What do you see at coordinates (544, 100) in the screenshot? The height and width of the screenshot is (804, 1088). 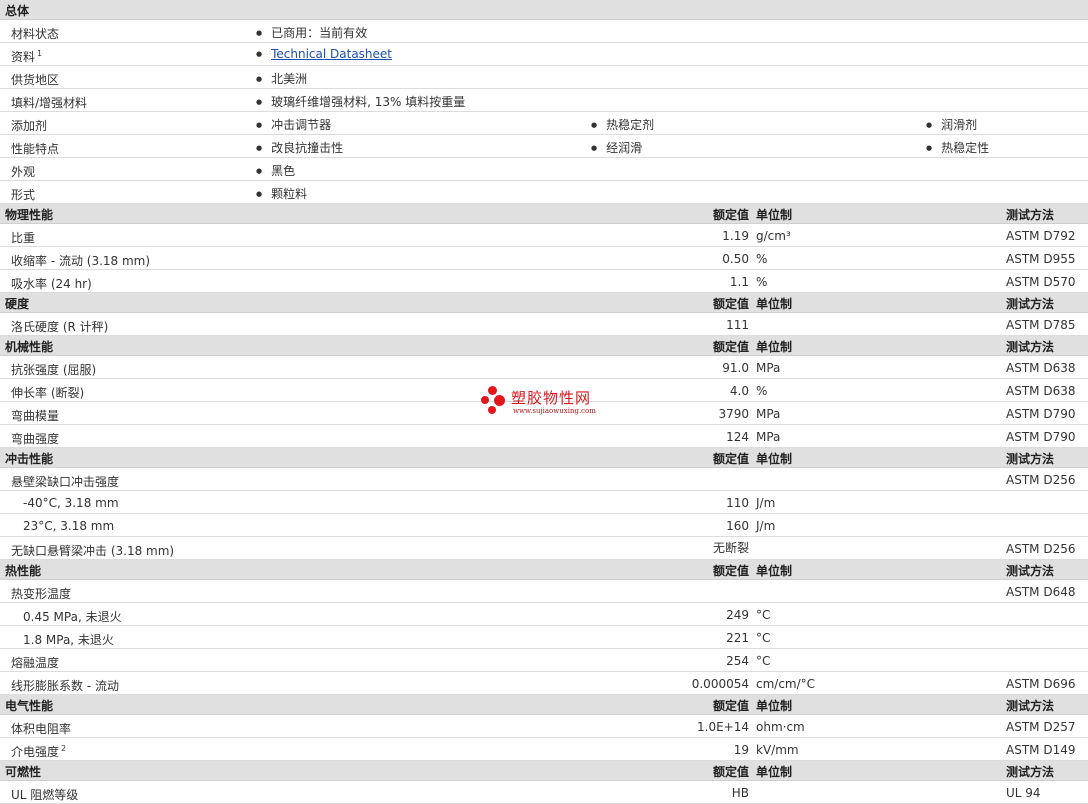 I see `general-row: 填料/增强材料 玻璃纤维增强材料, 13% 填料按重量` at bounding box center [544, 100].